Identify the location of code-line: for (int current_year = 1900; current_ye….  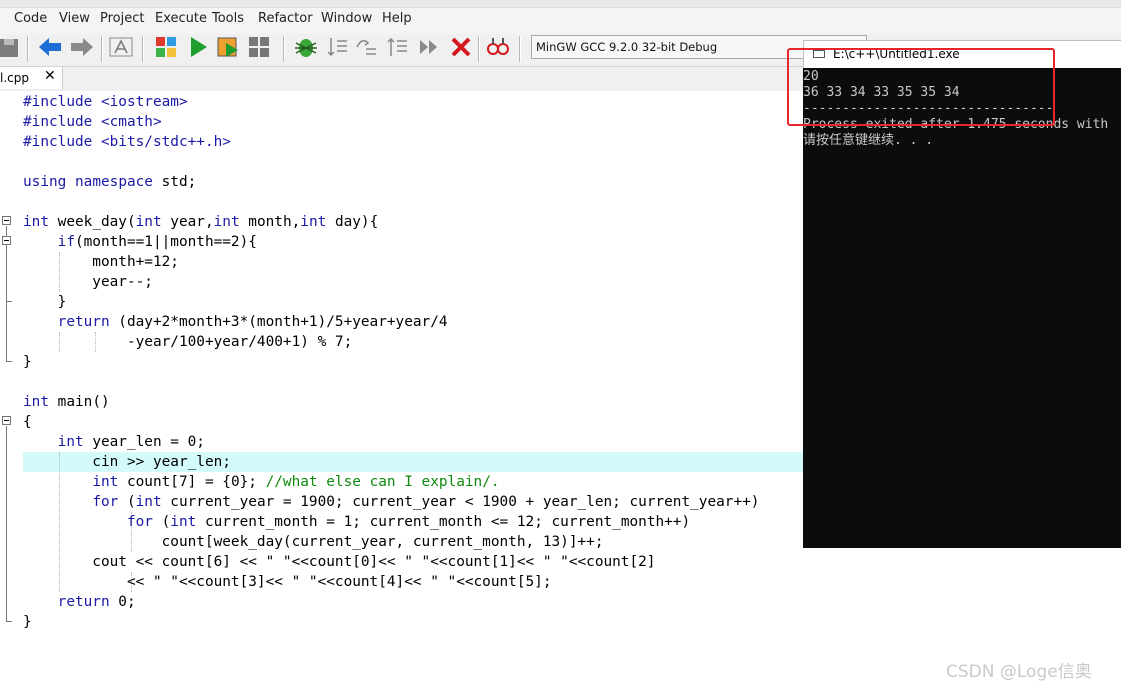
(391, 502).